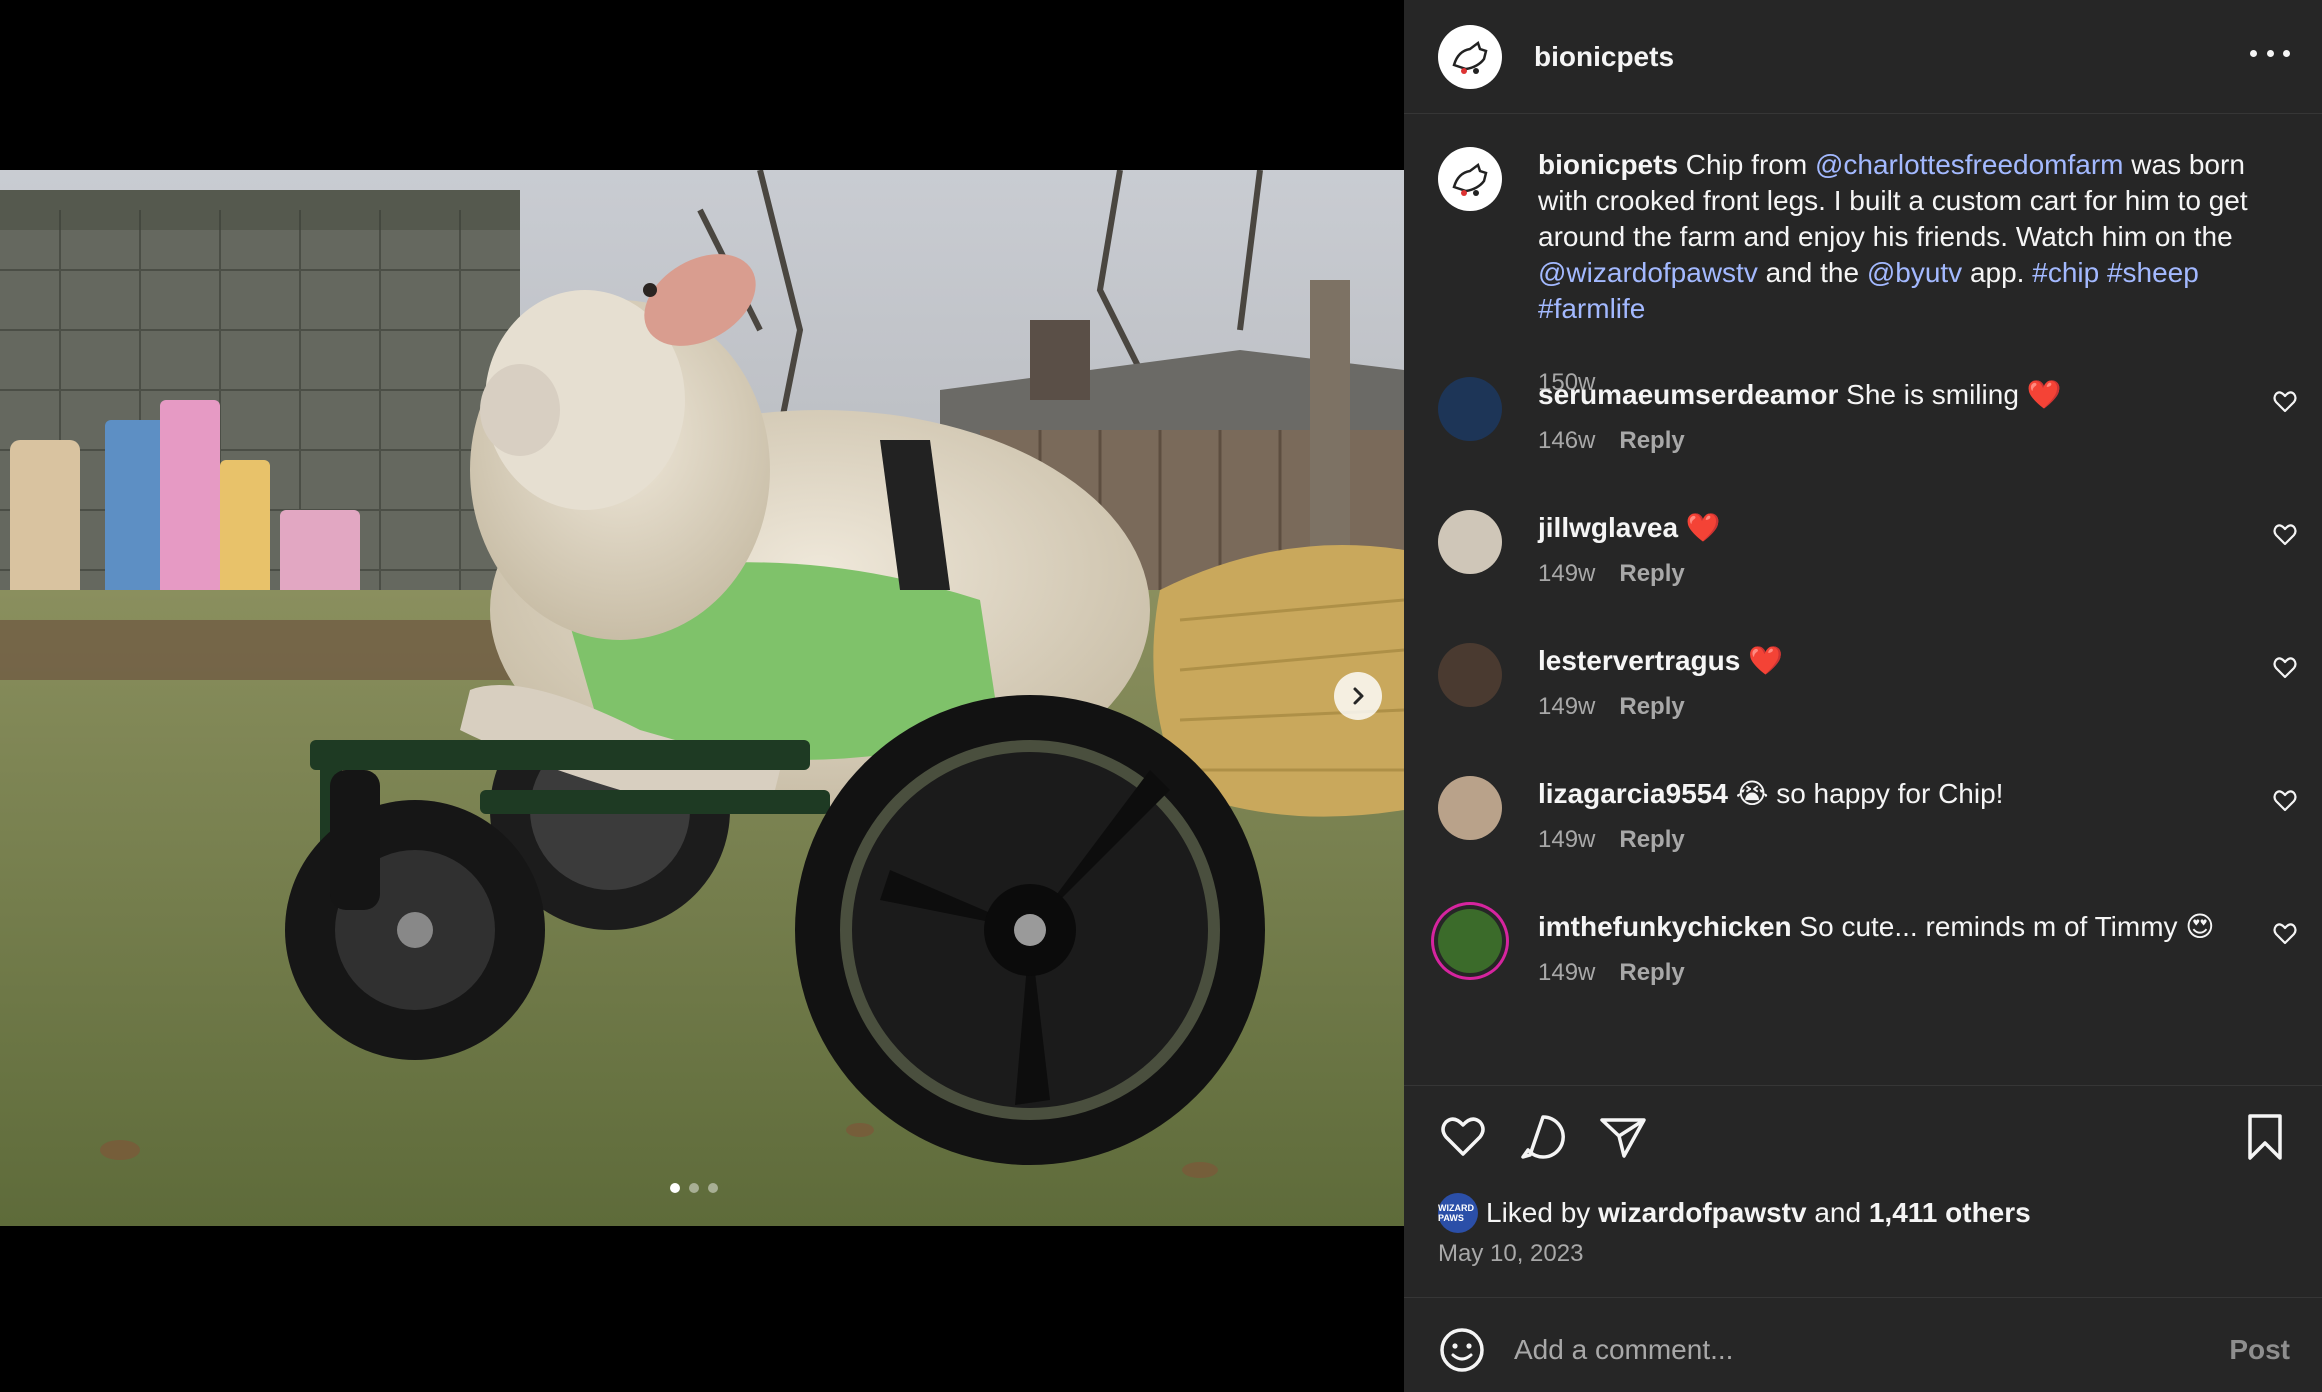 The image size is (2322, 1392). Describe the element at coordinates (2153, 272) in the screenshot. I see `caption-link: #sheep` at that location.